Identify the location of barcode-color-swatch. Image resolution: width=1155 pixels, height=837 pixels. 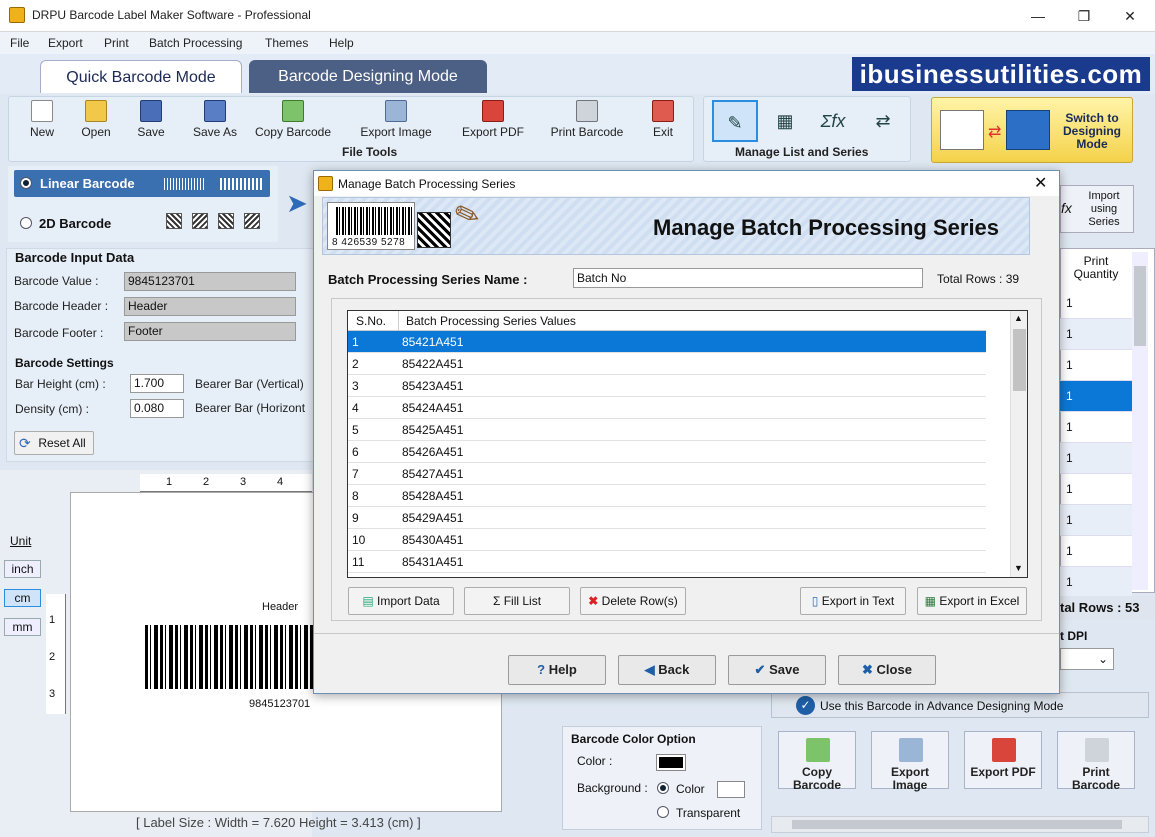
(671, 762).